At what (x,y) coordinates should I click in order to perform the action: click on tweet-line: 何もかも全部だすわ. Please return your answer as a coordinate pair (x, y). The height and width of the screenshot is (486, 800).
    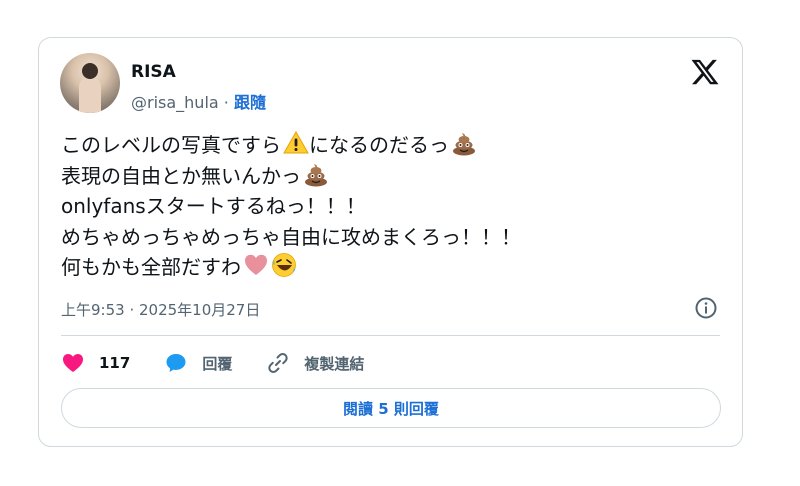
    Looking at the image, I should click on (291, 267).